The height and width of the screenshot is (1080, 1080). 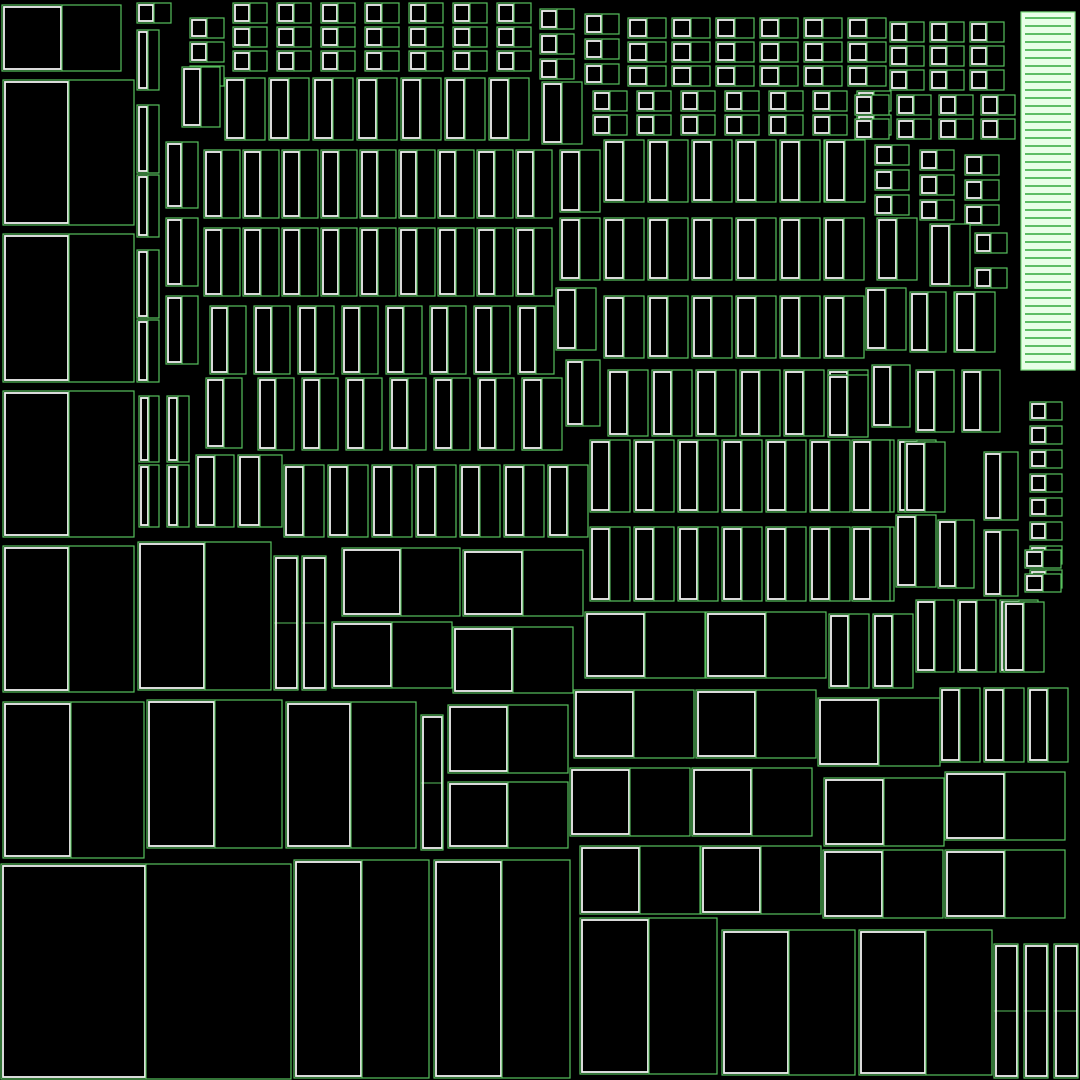 What do you see at coordinates (73, 780) in the screenshot?
I see `uv-island` at bounding box center [73, 780].